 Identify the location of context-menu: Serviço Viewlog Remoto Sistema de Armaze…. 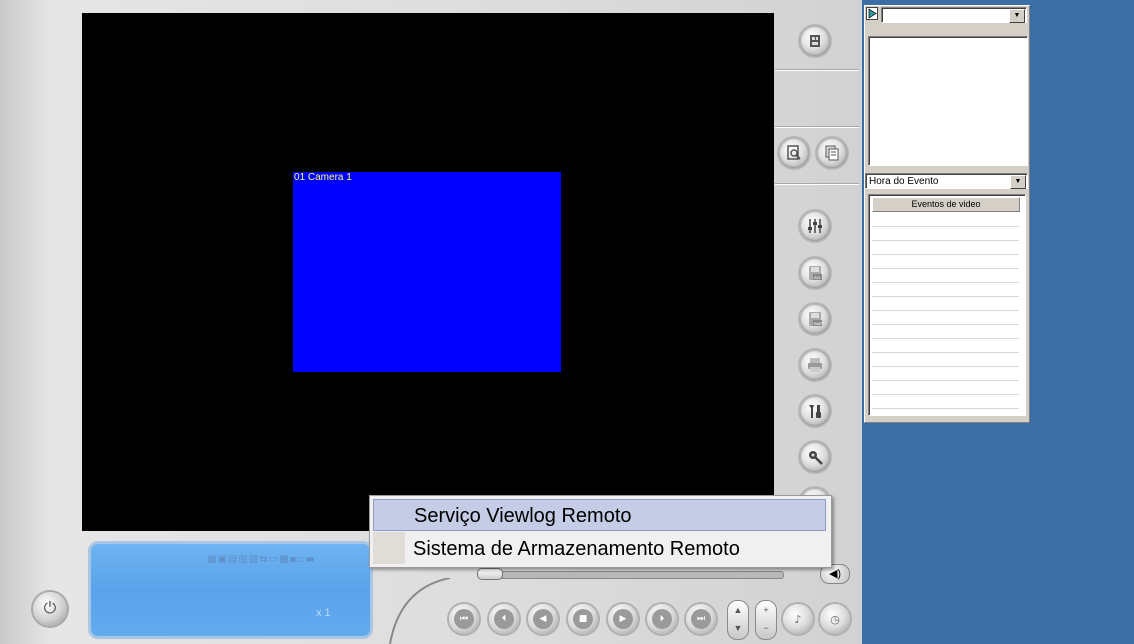
(600, 531).